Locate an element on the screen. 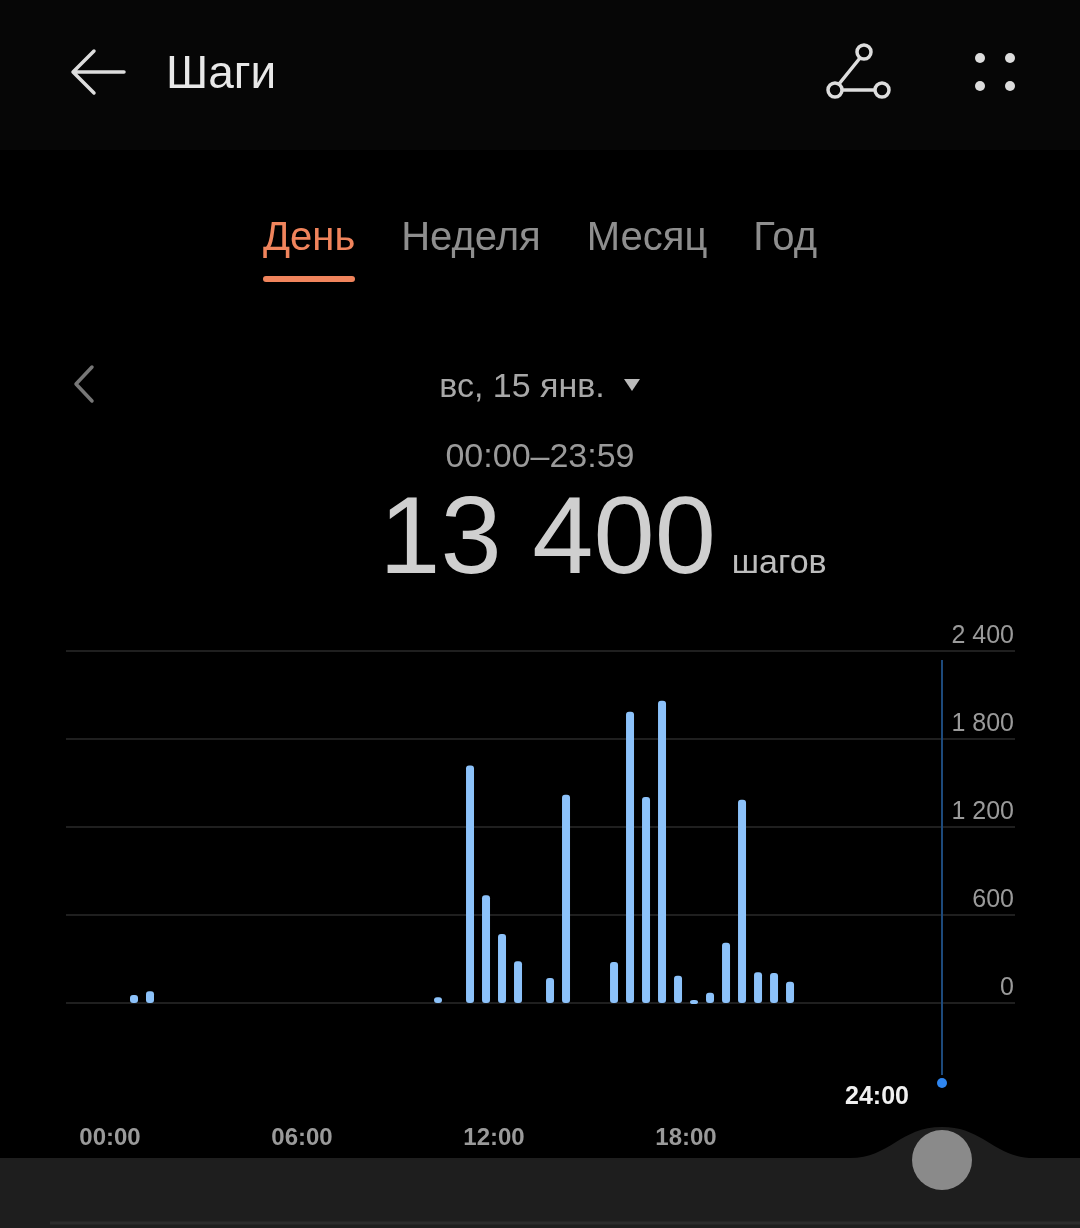 The width and height of the screenshot is (1080, 1228). route-icon is located at coordinates (859, 72).